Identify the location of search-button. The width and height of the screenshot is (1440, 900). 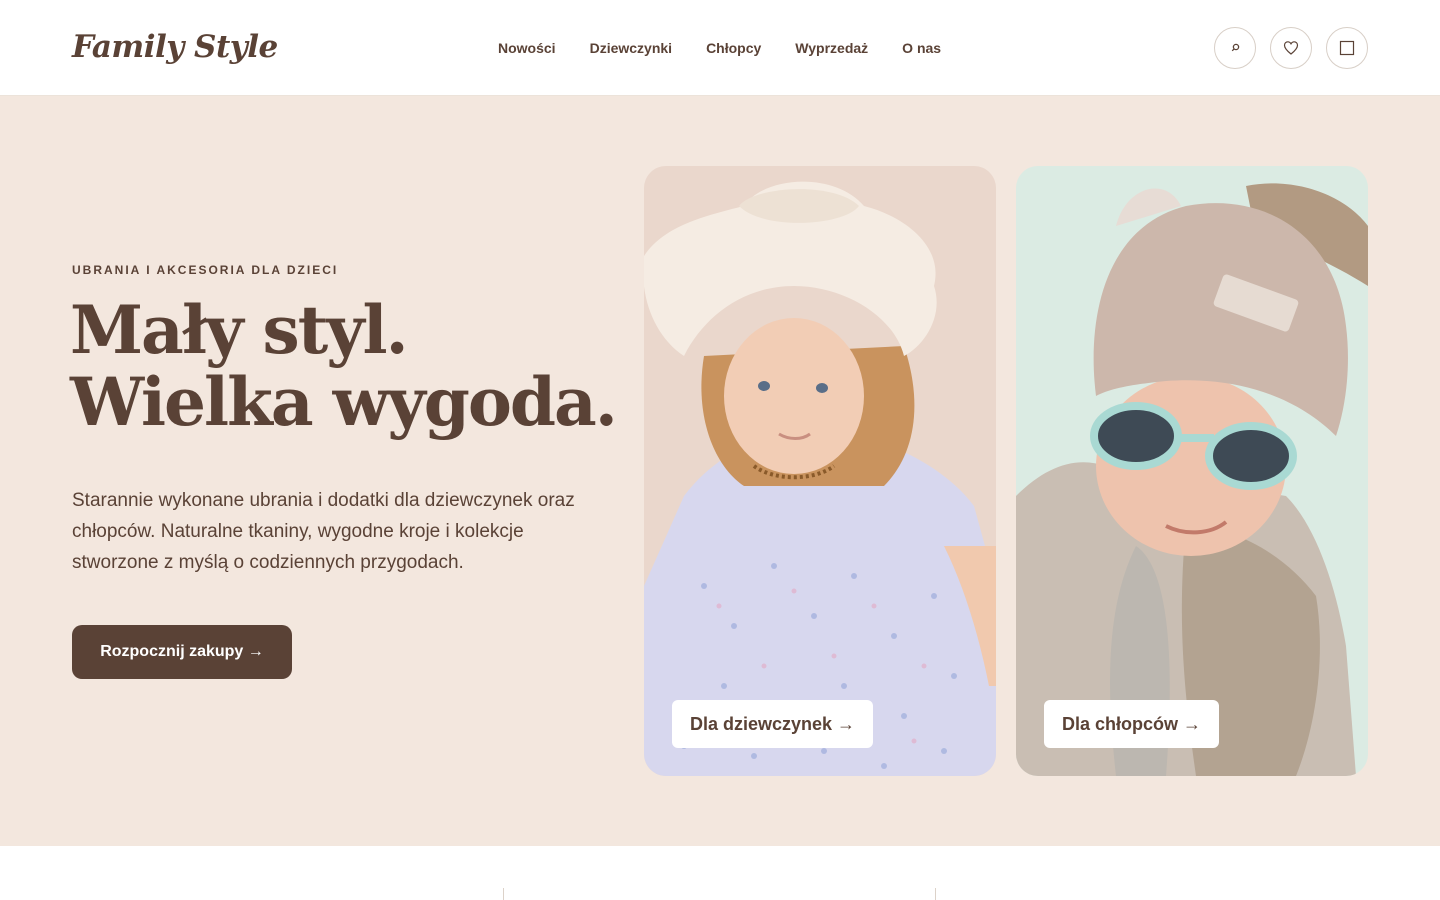
(1235, 48).